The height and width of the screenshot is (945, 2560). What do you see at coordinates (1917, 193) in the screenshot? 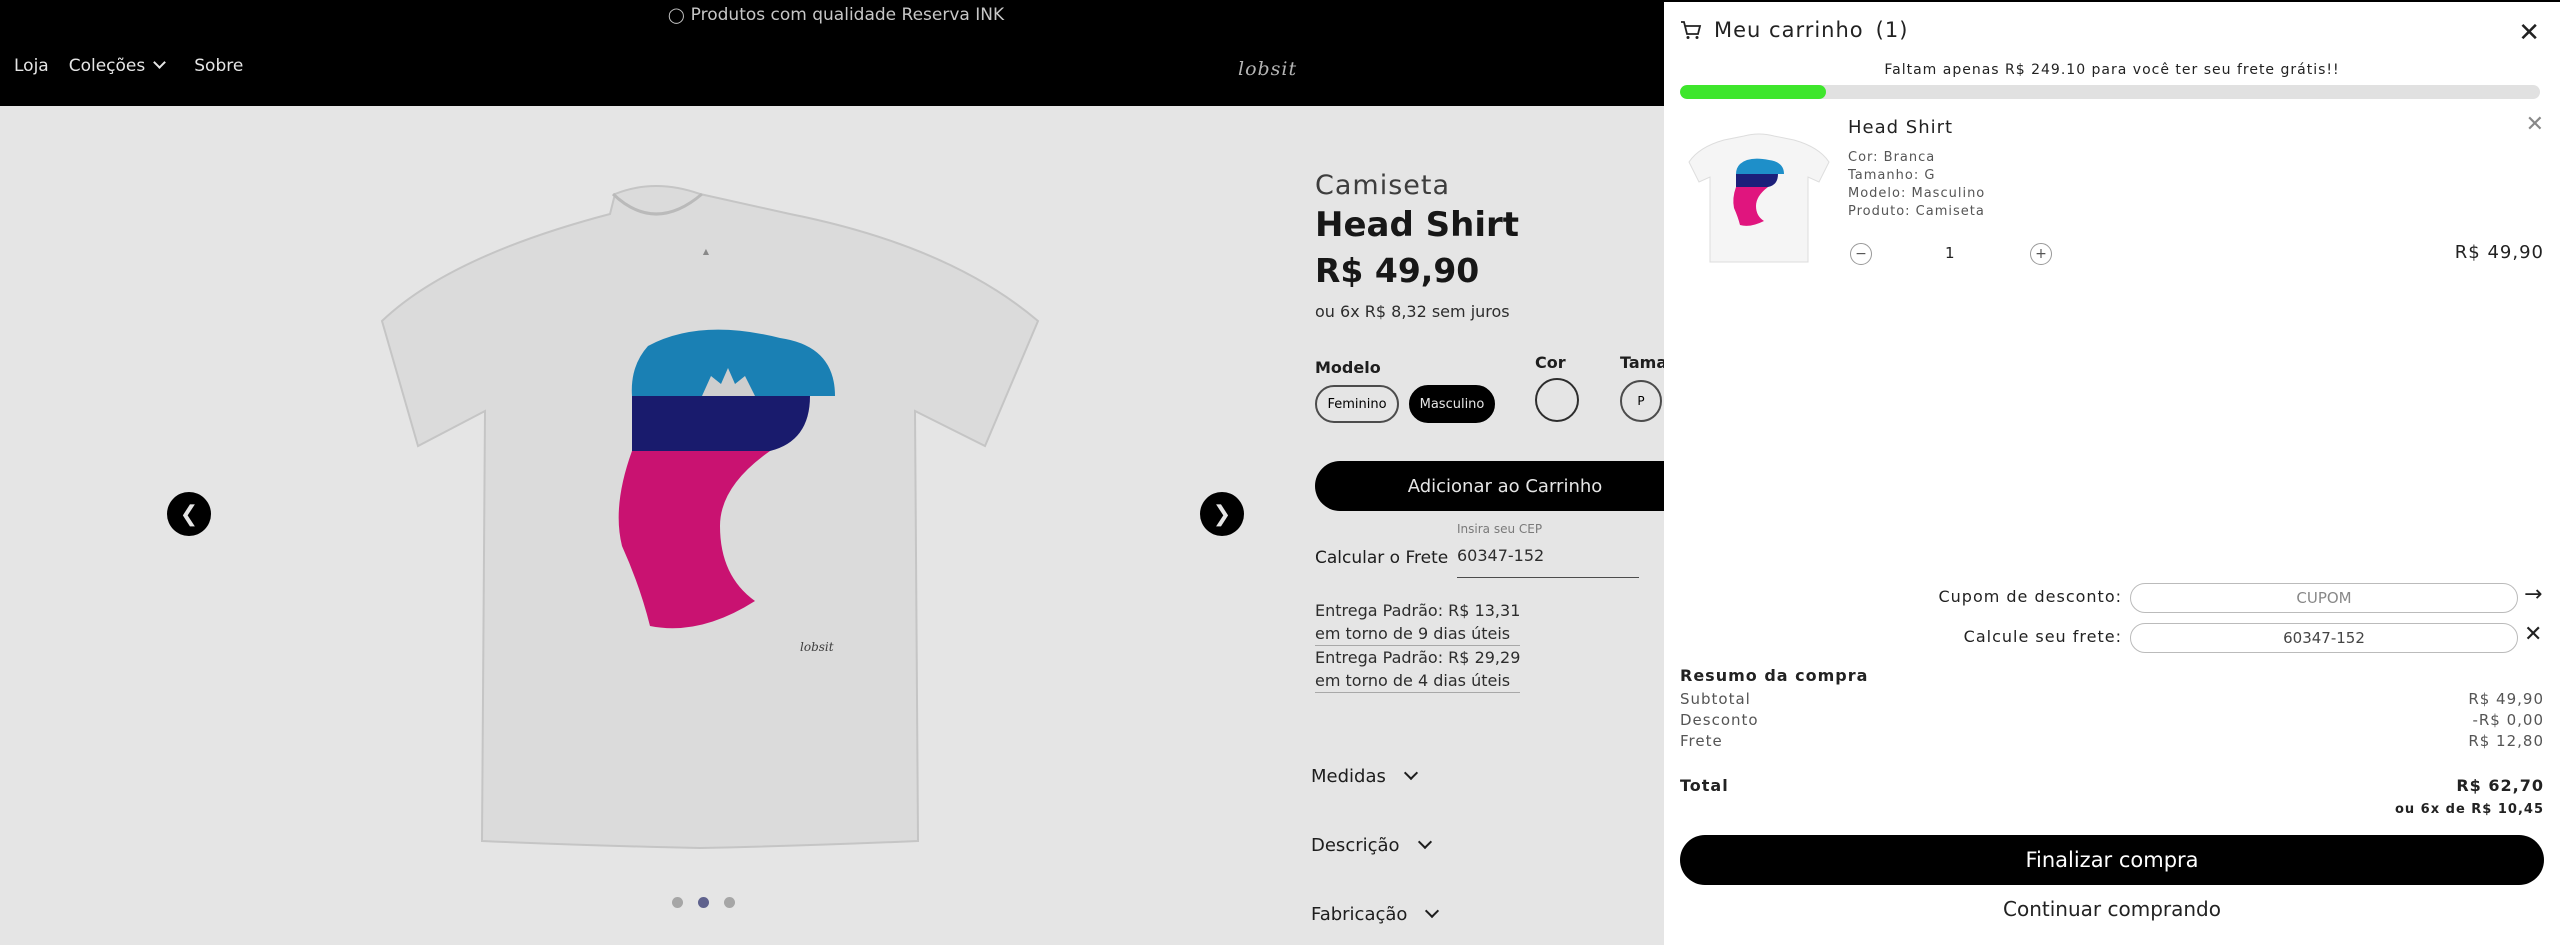
I see `cart-item-attr: Modelo: Masculino` at bounding box center [1917, 193].